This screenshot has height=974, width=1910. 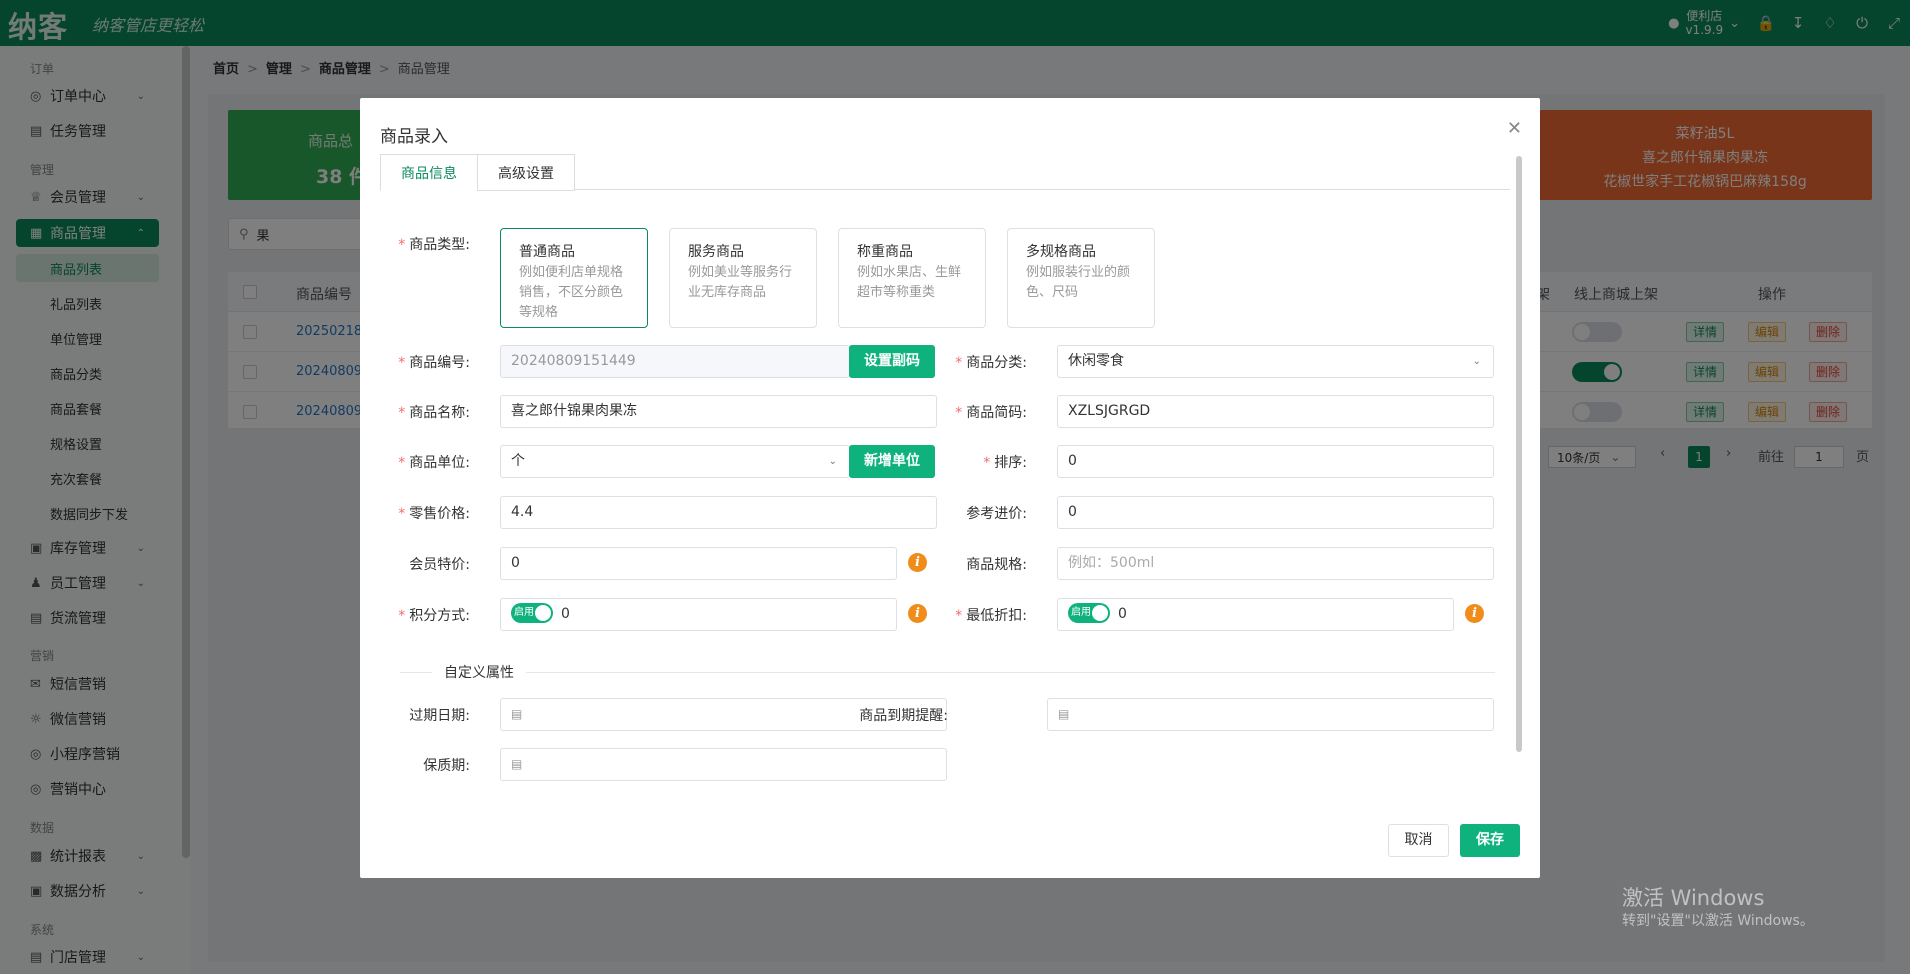 What do you see at coordinates (903, 716) in the screenshot?
I see `label-remind: 商品到期提醒:` at bounding box center [903, 716].